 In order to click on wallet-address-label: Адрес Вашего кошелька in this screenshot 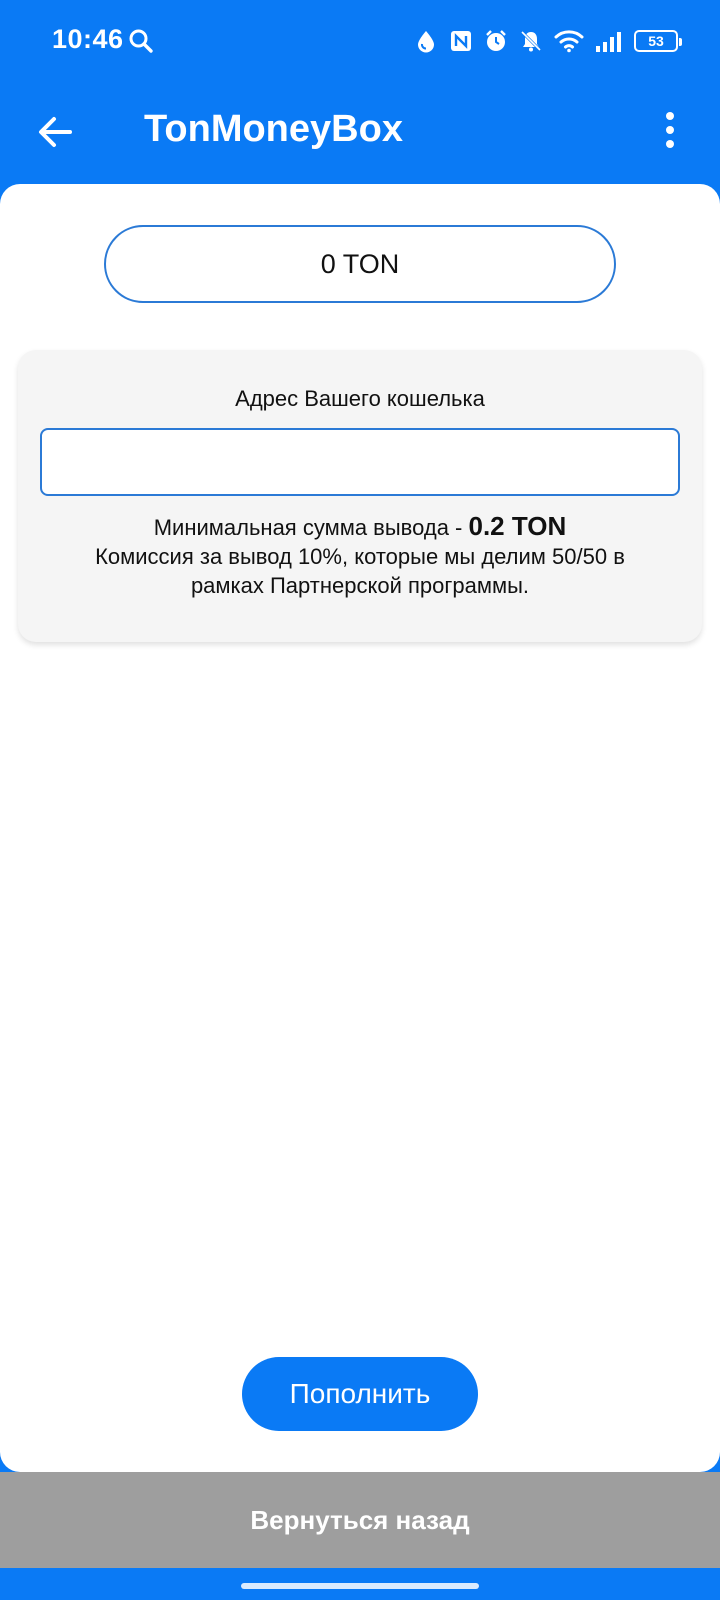, I will do `click(360, 398)`.